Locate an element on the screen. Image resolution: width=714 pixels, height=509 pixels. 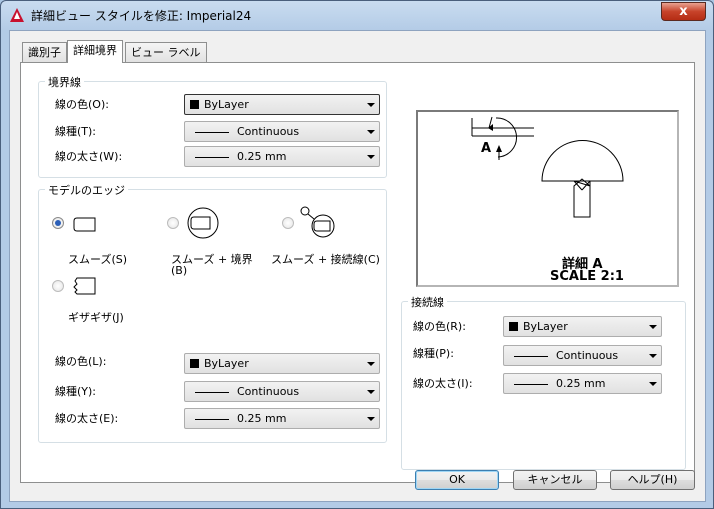
edge-color-select: ByLayer is located at coordinates (282, 363).